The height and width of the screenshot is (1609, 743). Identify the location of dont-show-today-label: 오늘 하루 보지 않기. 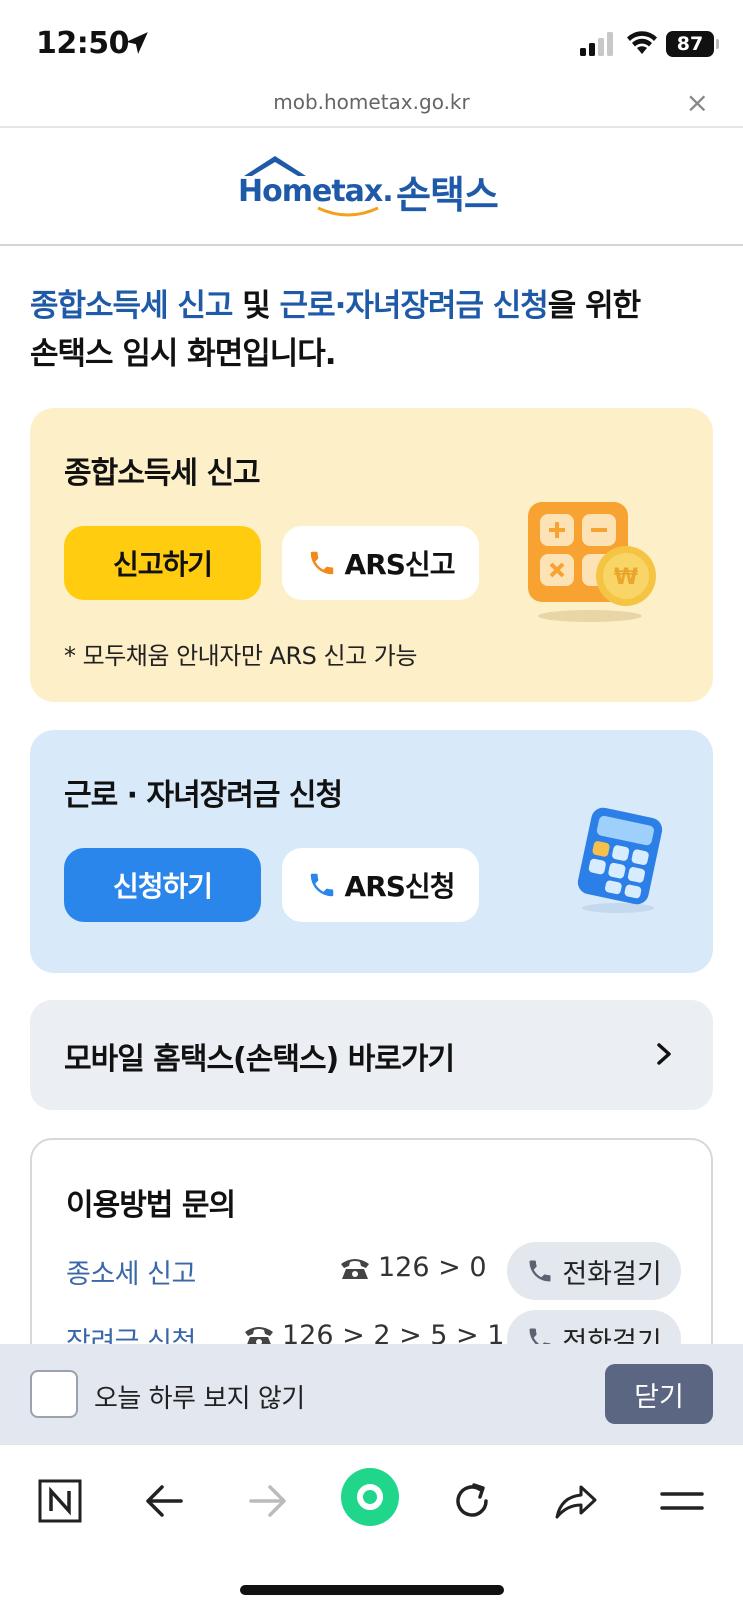
(199, 1396).